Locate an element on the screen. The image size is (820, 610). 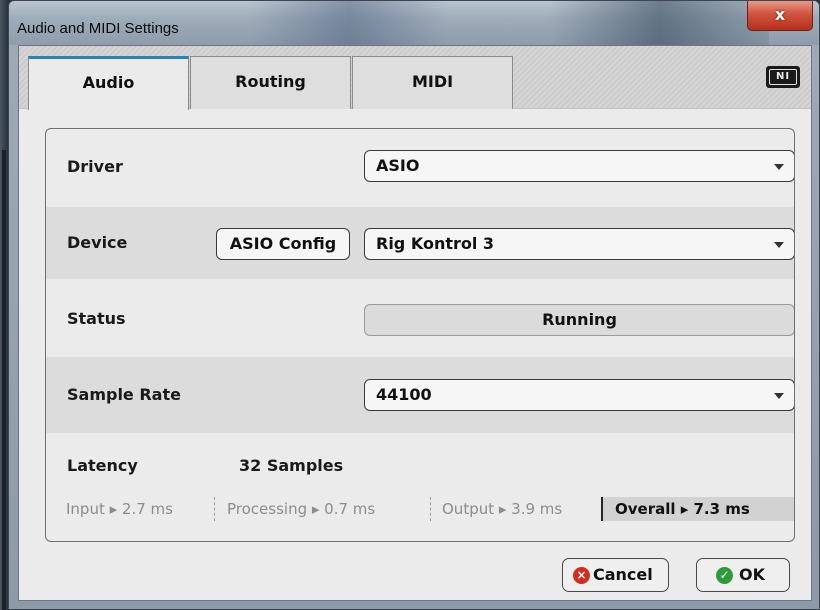
background-desktop is located at coordinates (4, 305).